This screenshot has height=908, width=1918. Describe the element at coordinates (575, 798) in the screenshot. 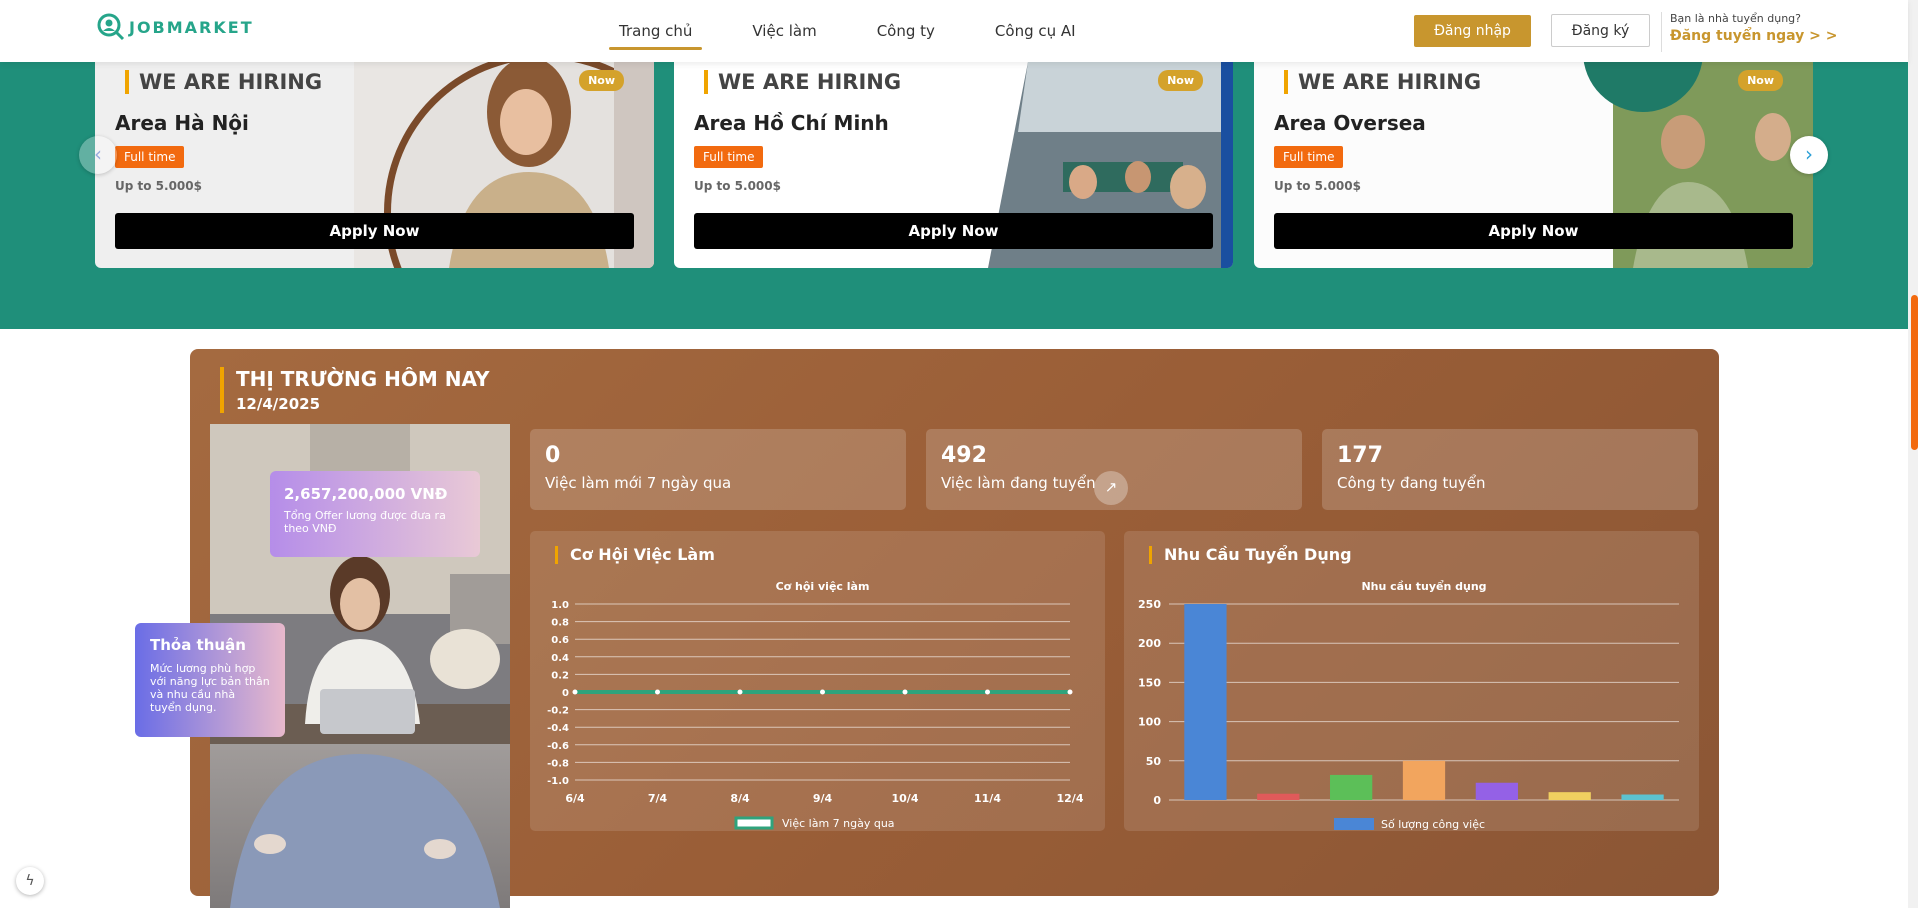

I see `x-tick-label: 6/4` at that location.